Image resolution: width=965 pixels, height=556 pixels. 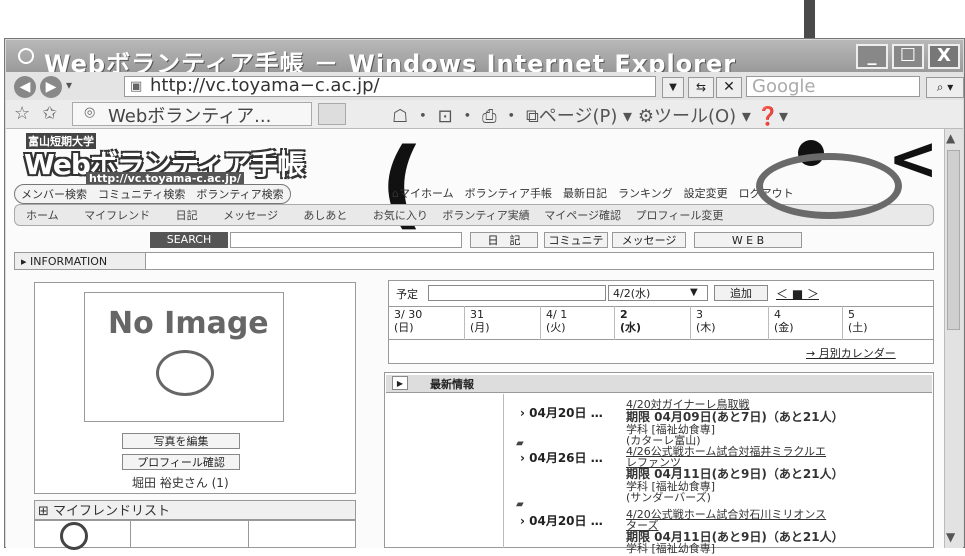 I want to click on news-title: 最新情報, so click(x=452, y=384).